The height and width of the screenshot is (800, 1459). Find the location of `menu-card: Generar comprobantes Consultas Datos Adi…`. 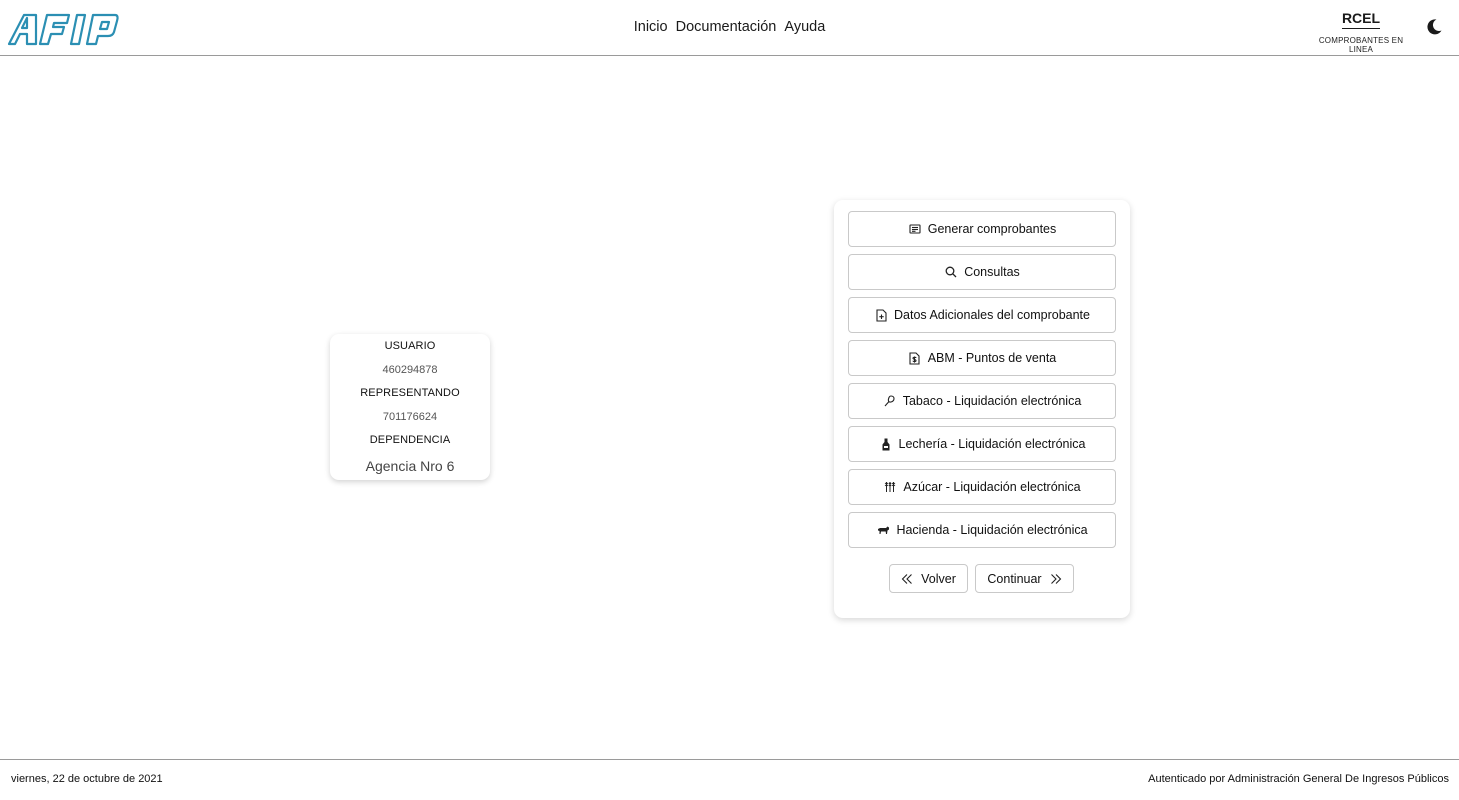

menu-card: Generar comprobantes Consultas Datos Adi… is located at coordinates (982, 409).